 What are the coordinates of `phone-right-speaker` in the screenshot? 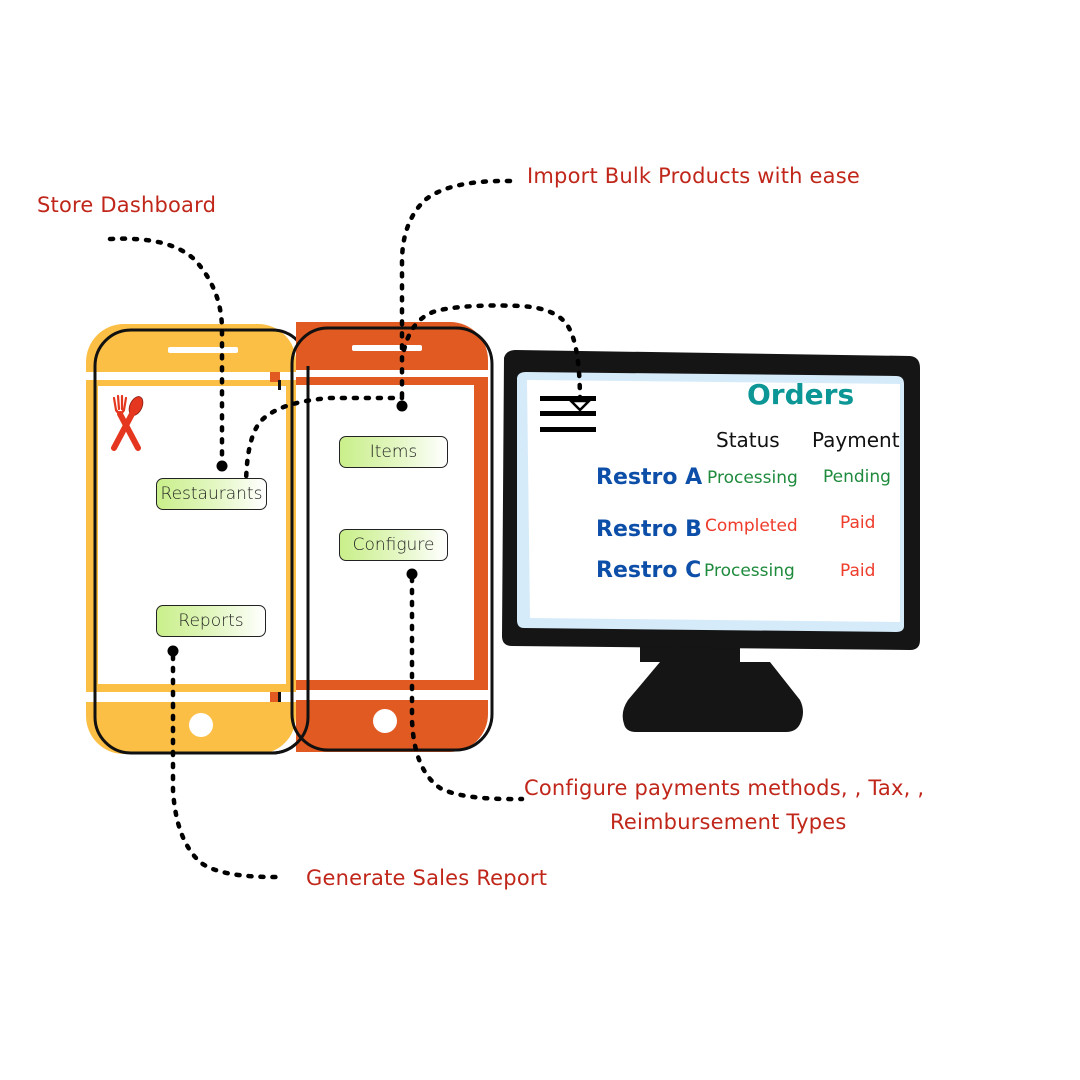 It's located at (387, 348).